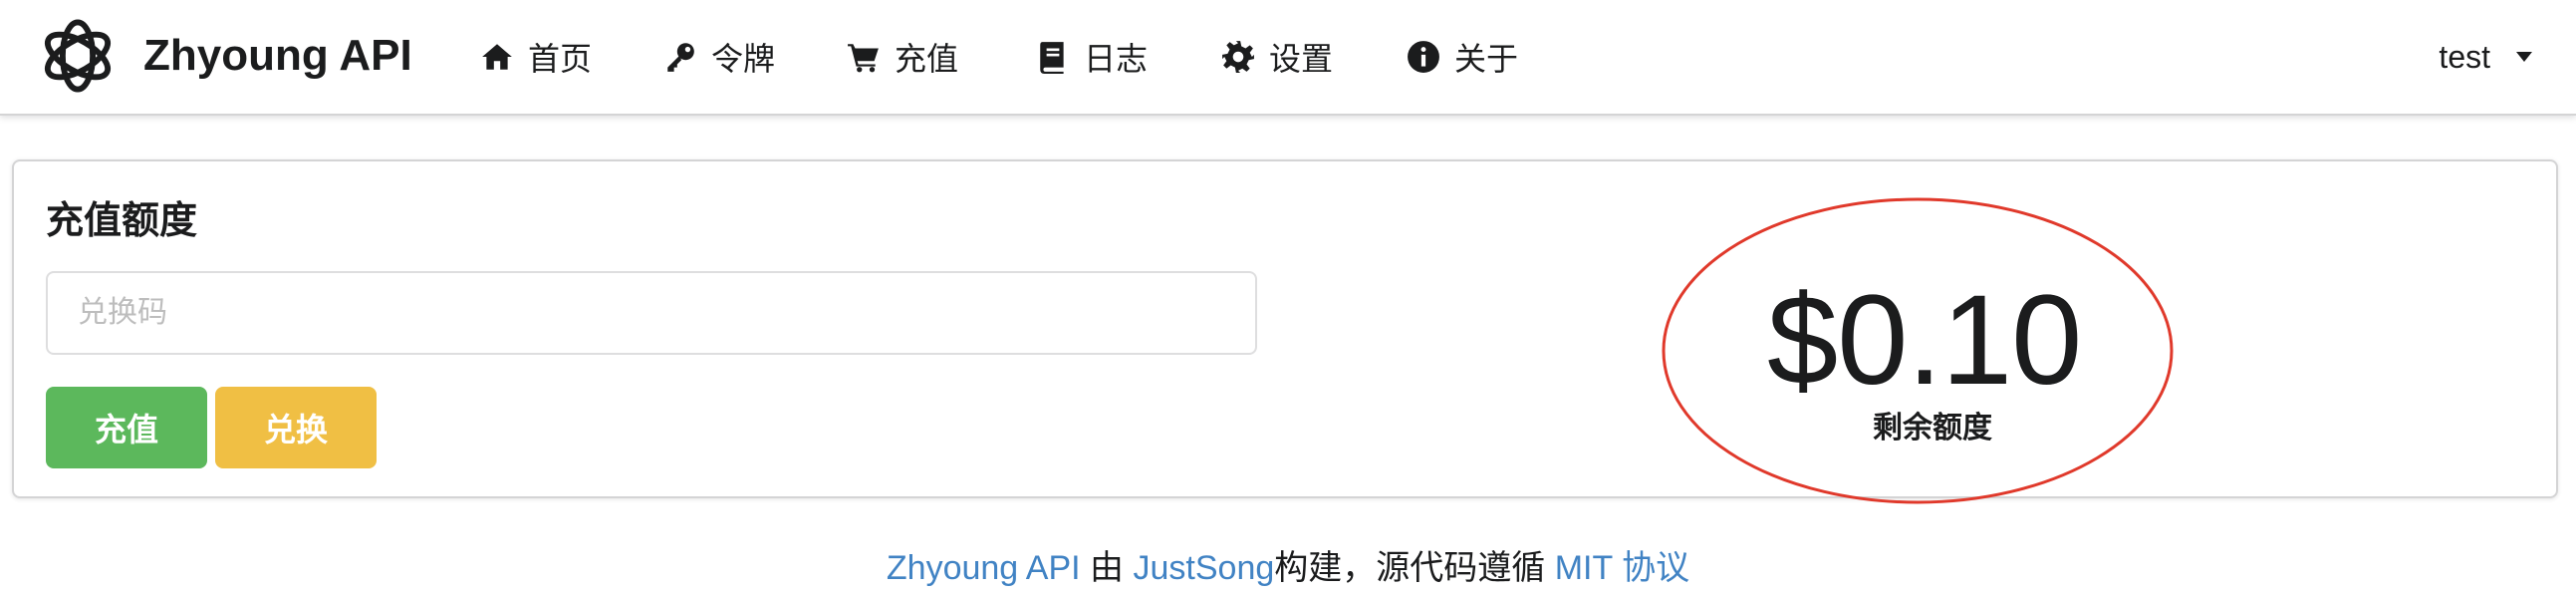 Image resolution: width=2576 pixels, height=596 pixels. What do you see at coordinates (1410, 568) in the screenshot?
I see `footer-text-built: 构建，源代码遵循` at bounding box center [1410, 568].